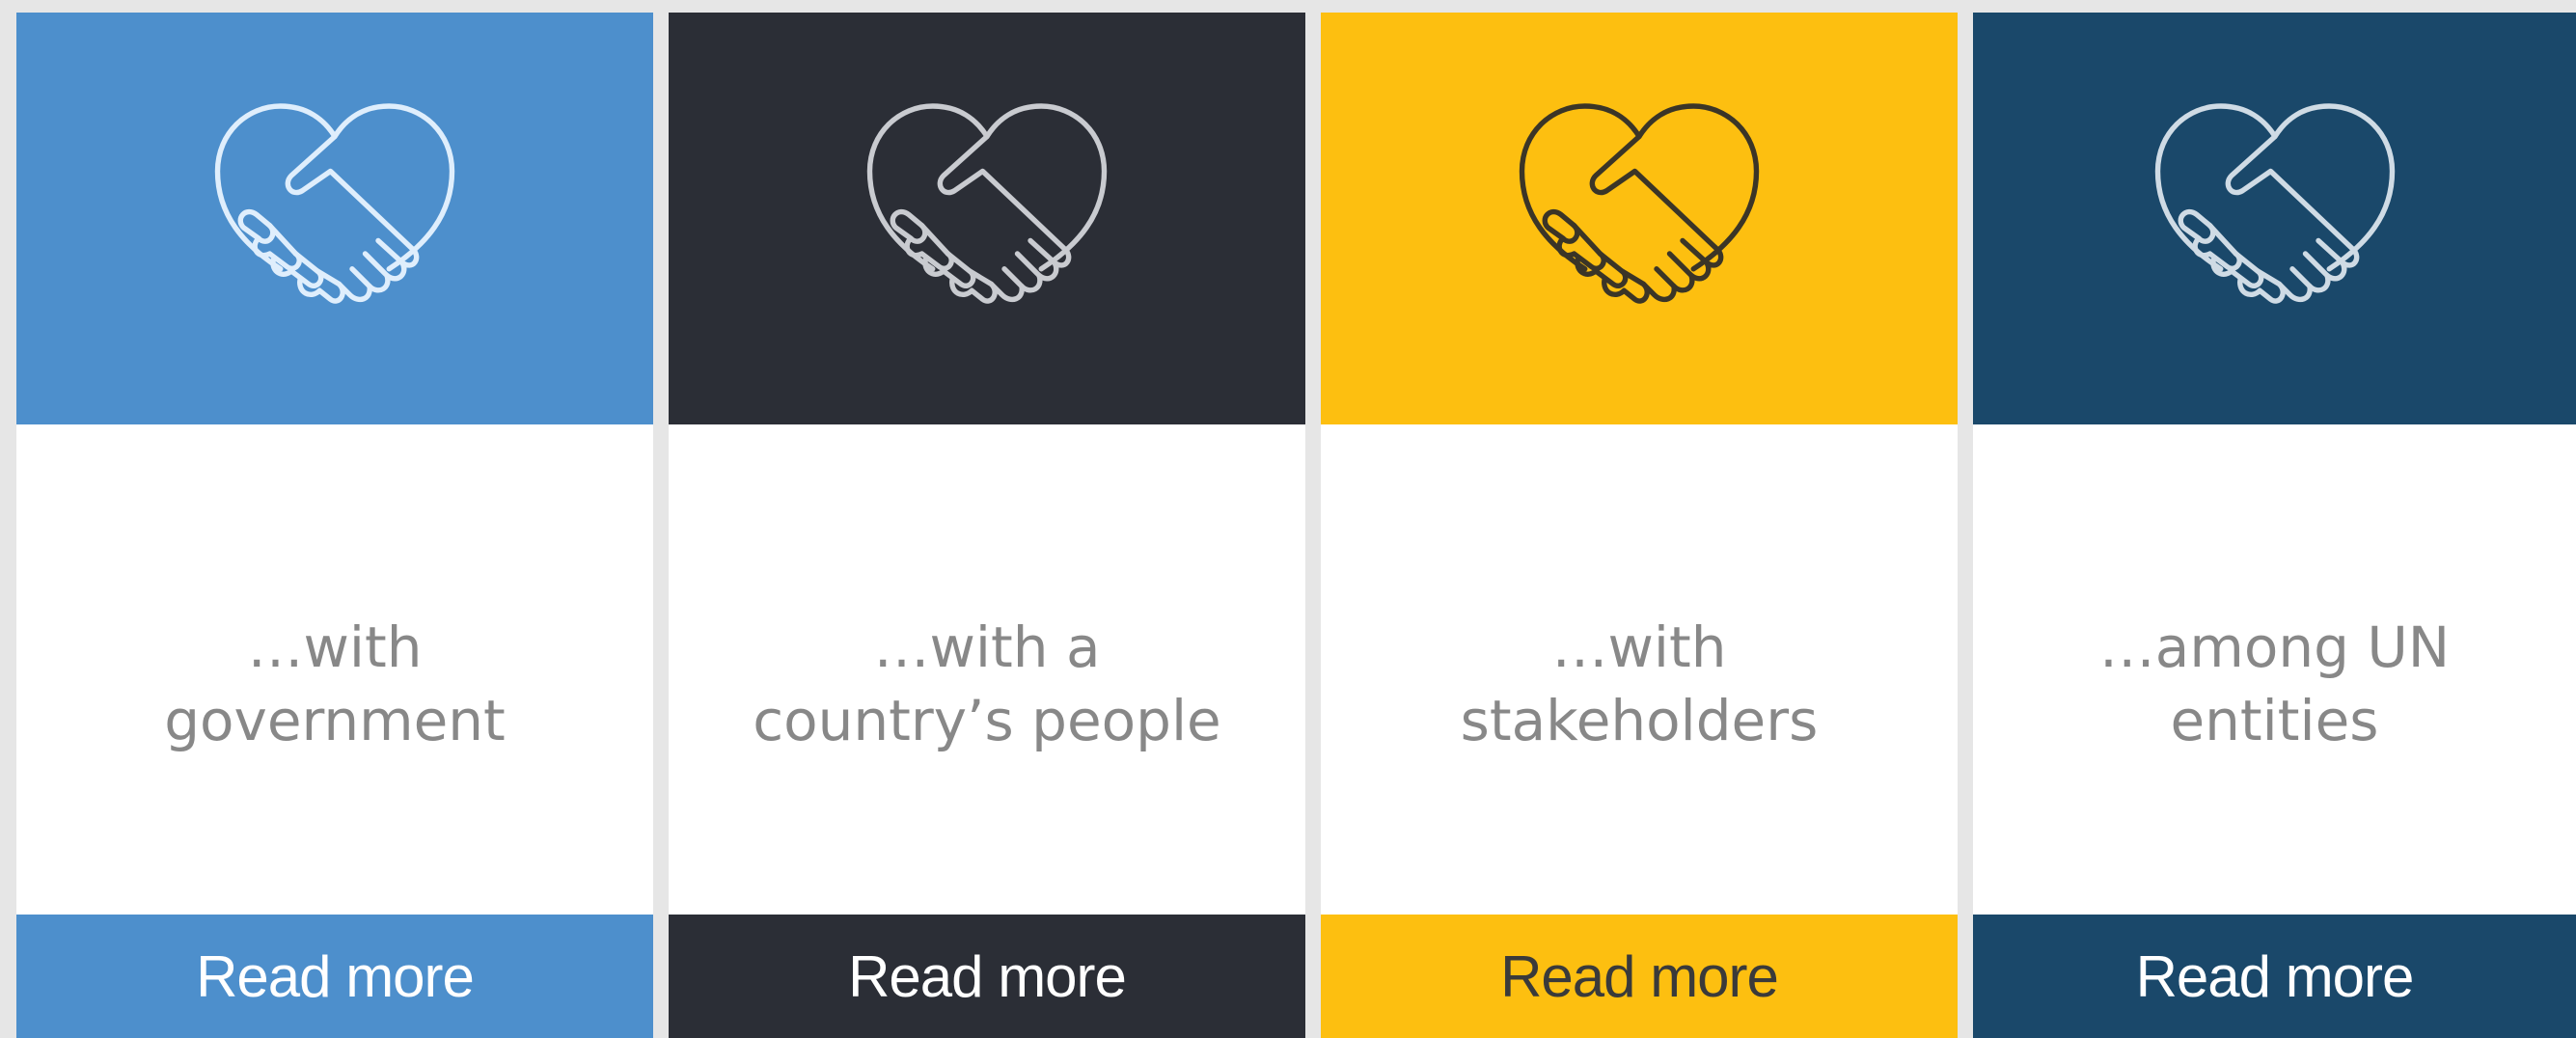 The width and height of the screenshot is (2576, 1038). What do you see at coordinates (987, 684) in the screenshot?
I see `card-text: …with a country’s people` at bounding box center [987, 684].